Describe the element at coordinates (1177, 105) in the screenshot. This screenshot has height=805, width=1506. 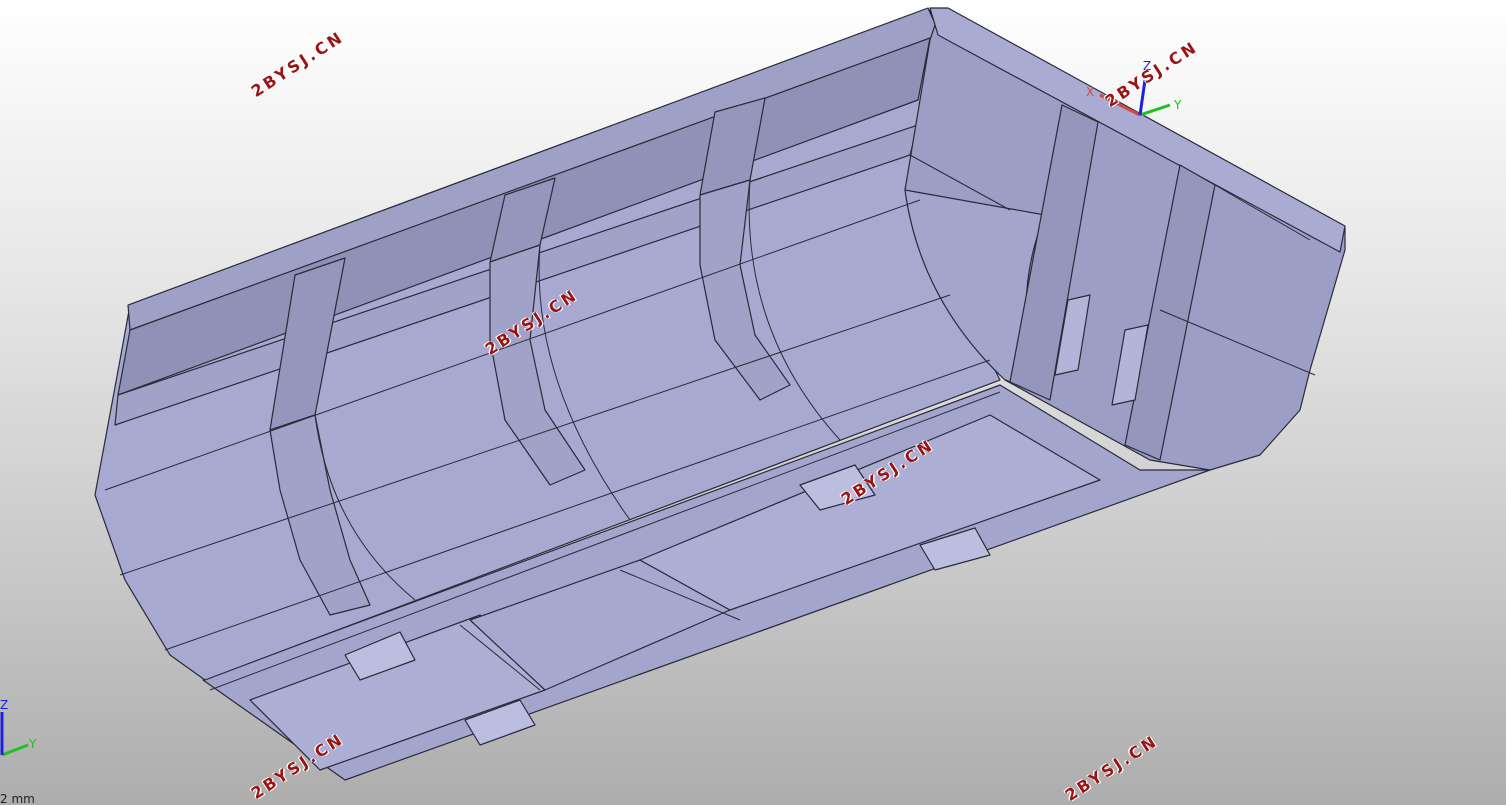
I see `triad-top-y-label: Y` at that location.